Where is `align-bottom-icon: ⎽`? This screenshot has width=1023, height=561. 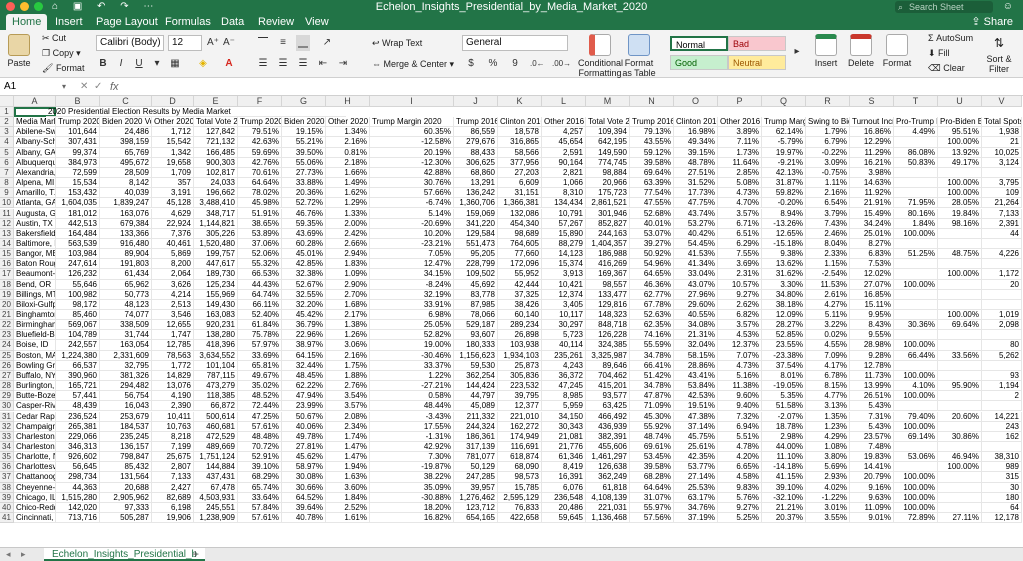
align-bottom-icon: ⎽ is located at coordinates (303, 43).